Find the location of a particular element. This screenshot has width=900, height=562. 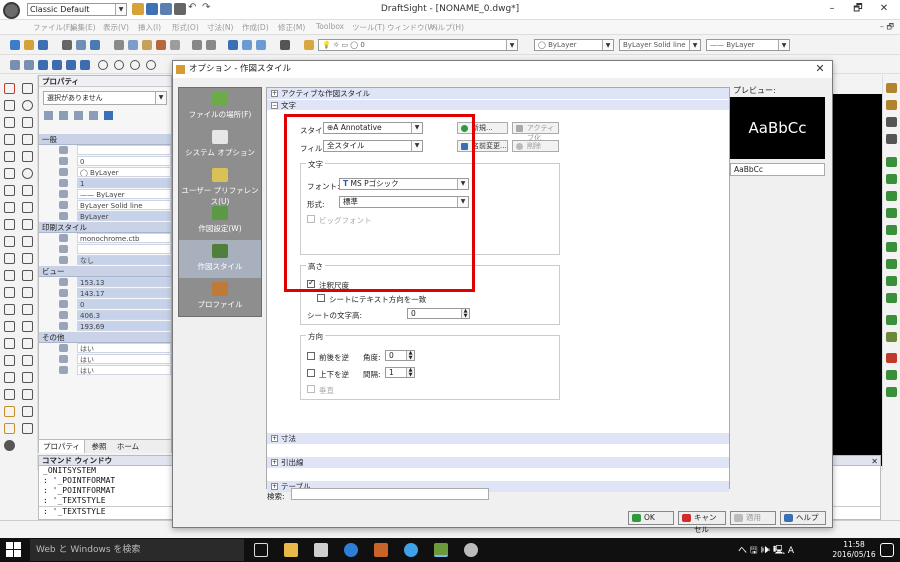

offset-tool-icon is located at coordinates (27, 309).